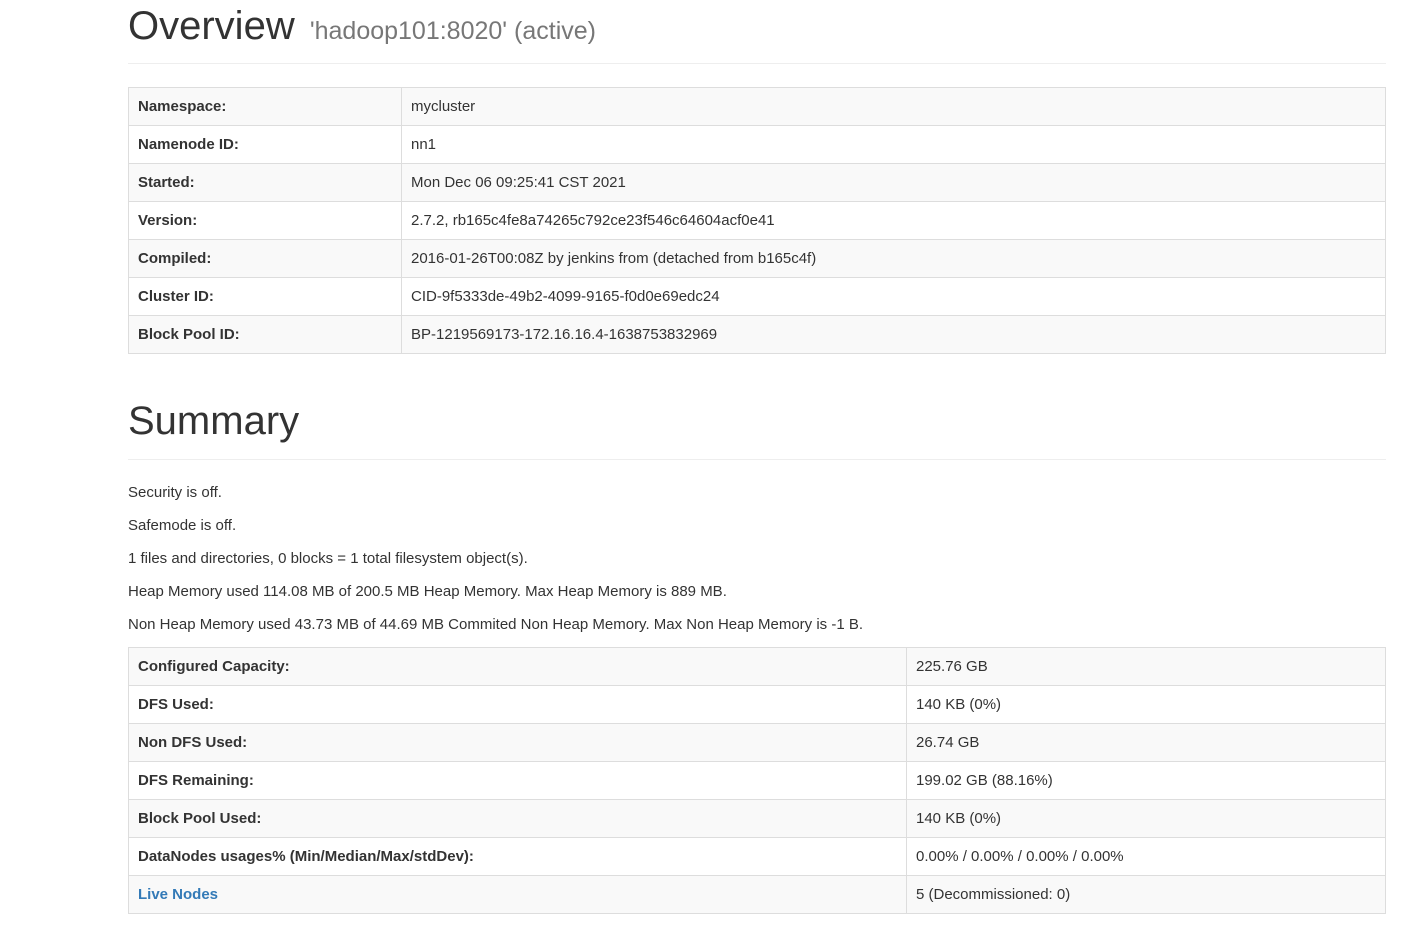 This screenshot has width=1408, height=935. What do you see at coordinates (1146, 666) in the screenshot?
I see `row-value: 225.76 GB` at bounding box center [1146, 666].